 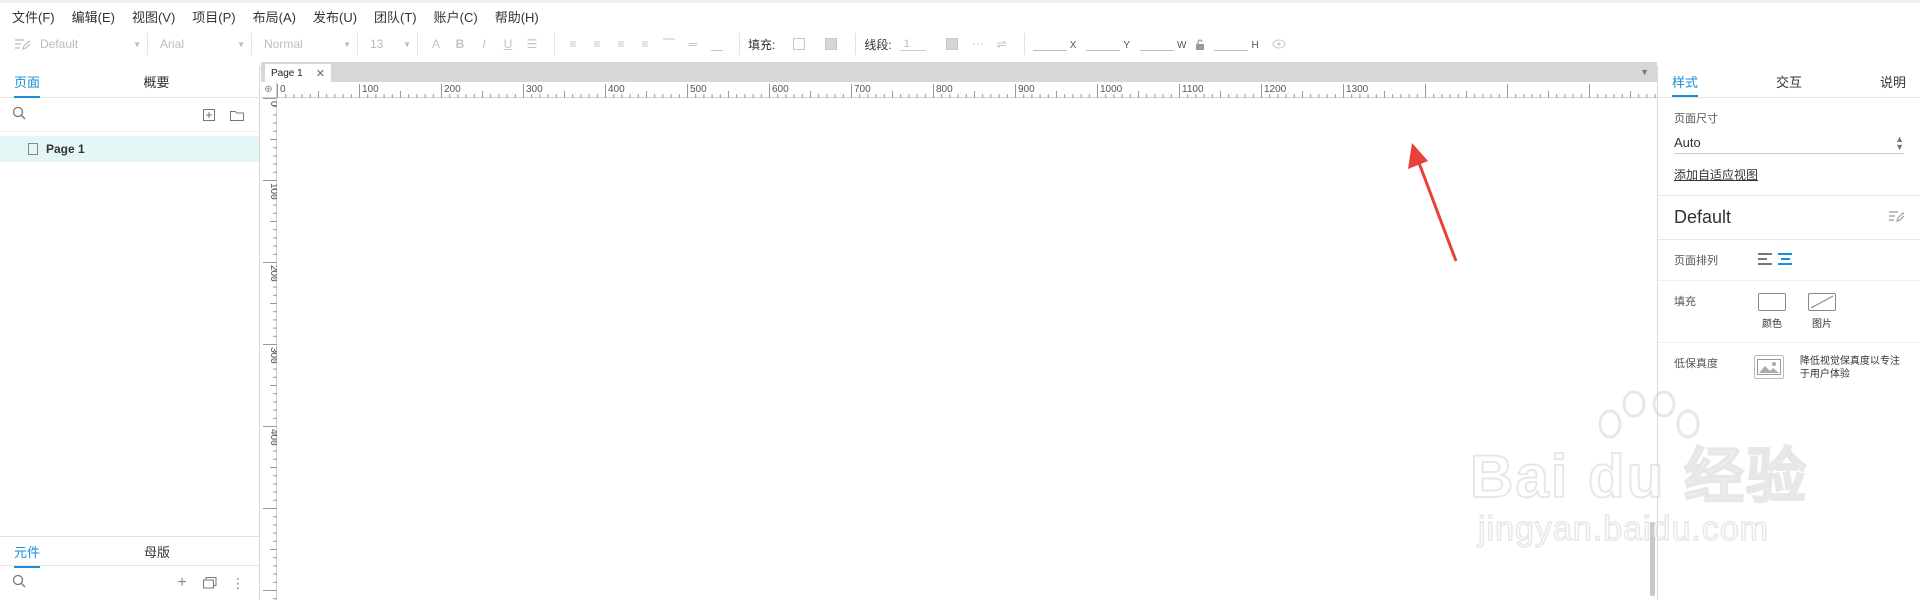 What do you see at coordinates (210, 583) in the screenshot?
I see `library-folder-icon` at bounding box center [210, 583].